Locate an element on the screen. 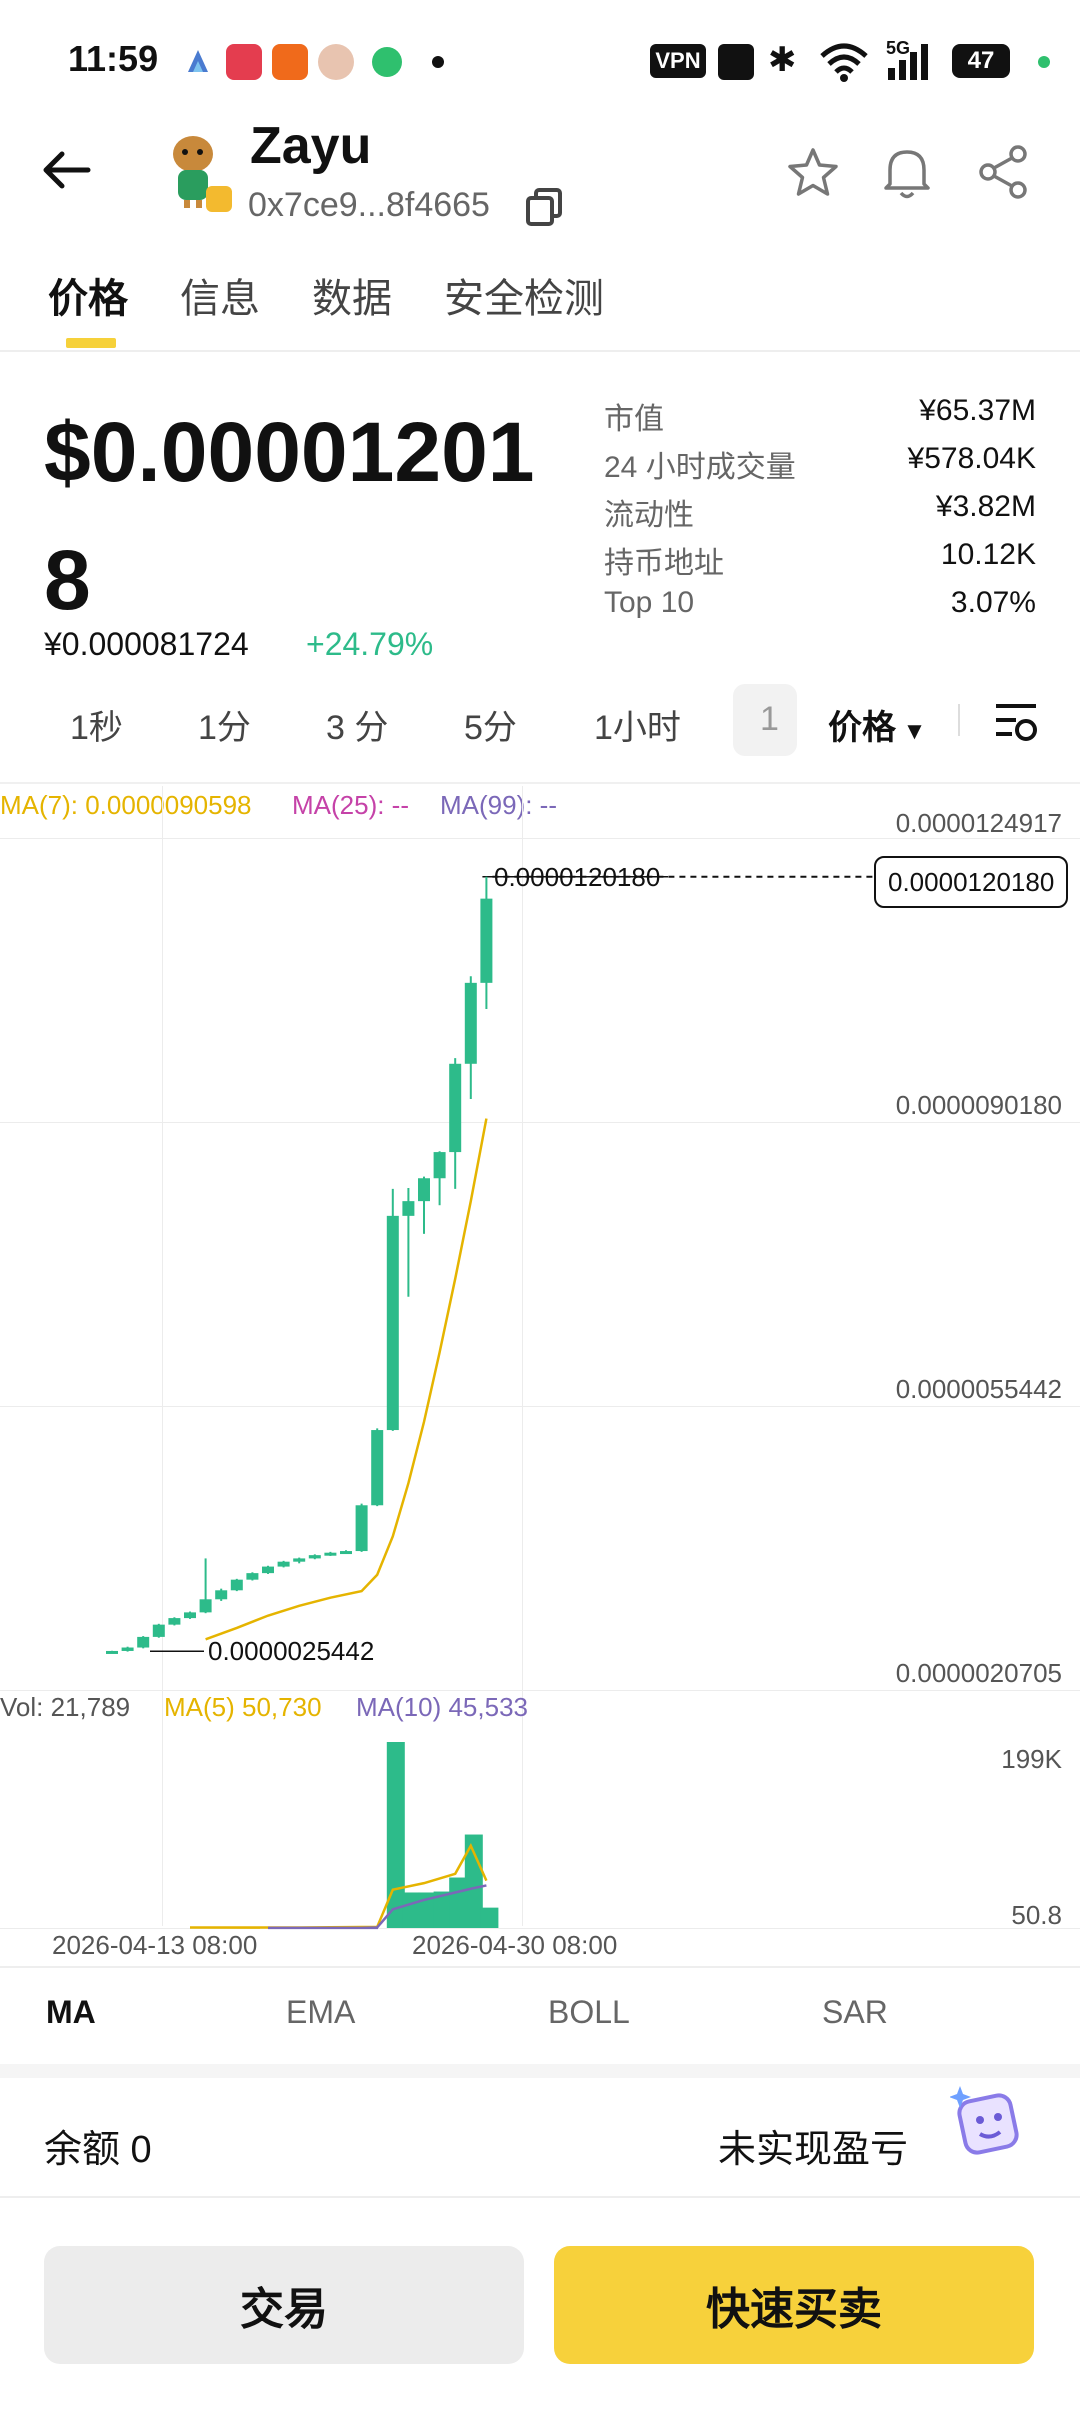 This screenshot has height=2412, width=1080. trade-button: 交易 is located at coordinates (284, 2305).